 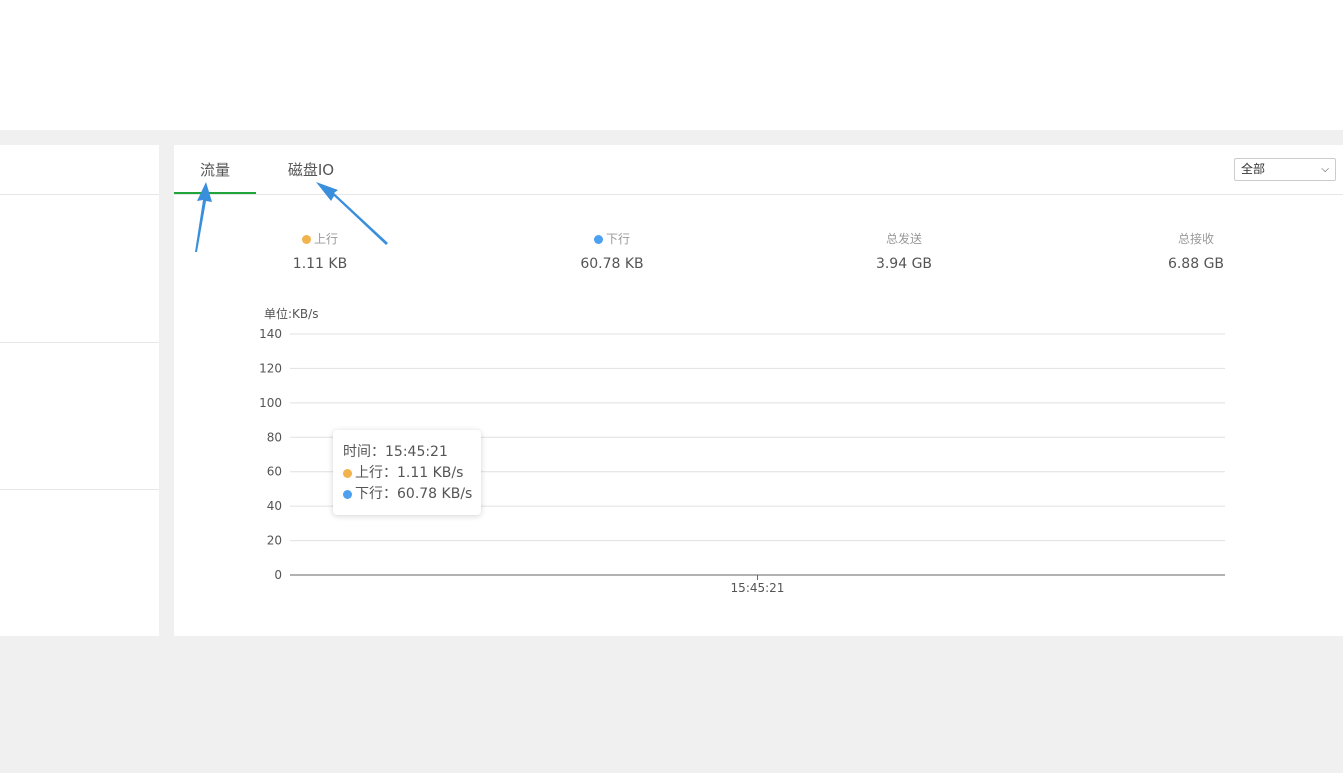 I want to click on tooltip-upload-dot, so click(x=347, y=473).